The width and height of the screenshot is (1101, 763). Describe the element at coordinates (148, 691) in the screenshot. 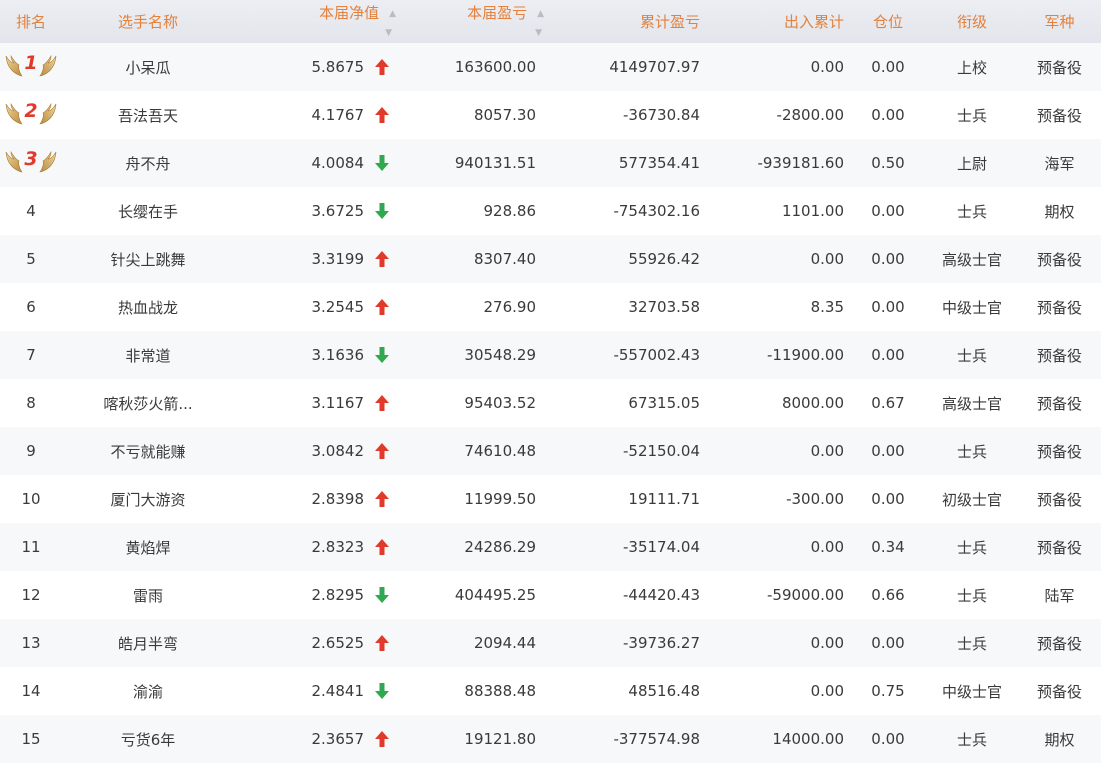

I see `player-name: 渝渝` at that location.